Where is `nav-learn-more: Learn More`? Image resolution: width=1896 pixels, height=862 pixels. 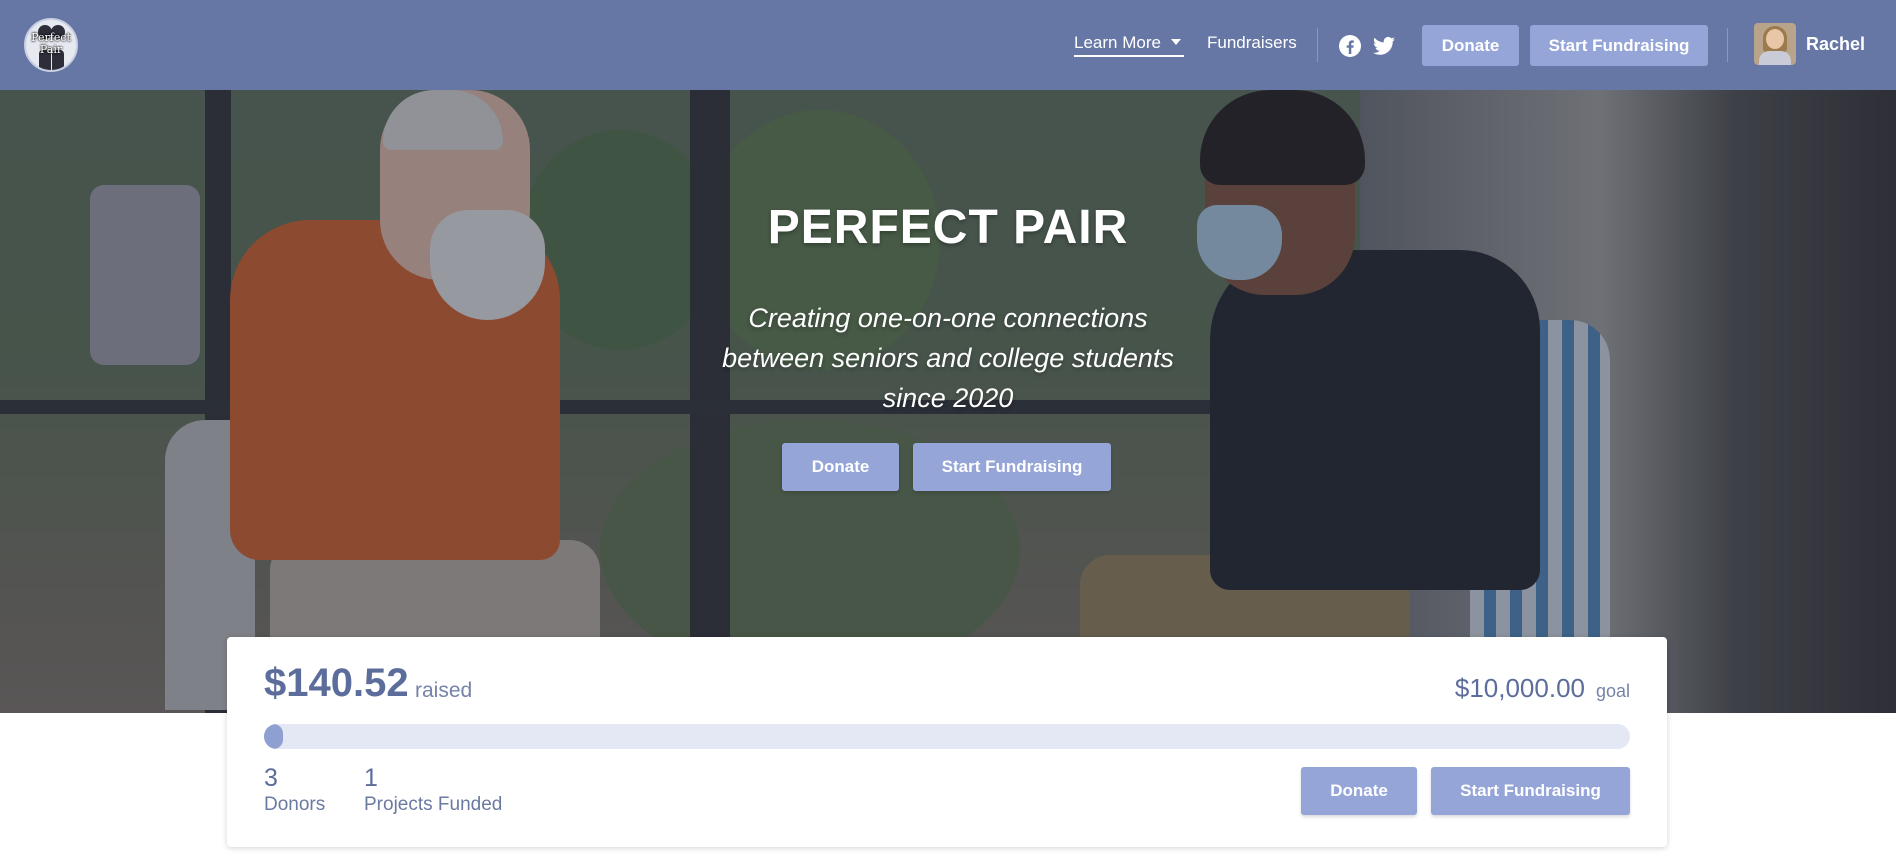 nav-learn-more: Learn More is located at coordinates (1129, 45).